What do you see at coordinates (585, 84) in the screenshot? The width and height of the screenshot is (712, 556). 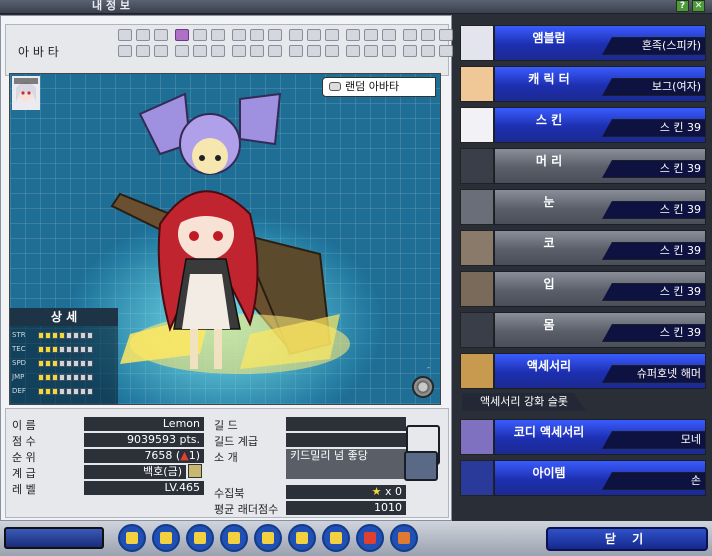 I see `equipment-row: 캐 릭 터 보그(여자)` at bounding box center [585, 84].